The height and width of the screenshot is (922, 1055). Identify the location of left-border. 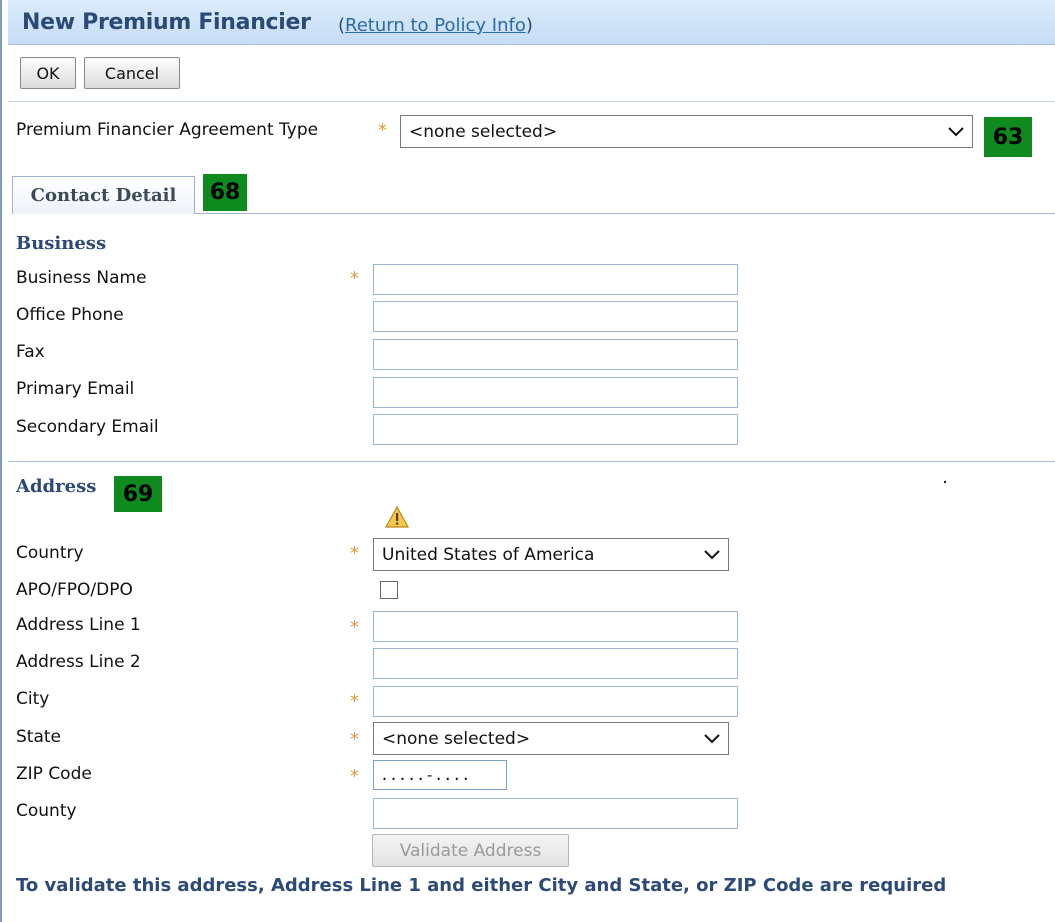
(1, 461).